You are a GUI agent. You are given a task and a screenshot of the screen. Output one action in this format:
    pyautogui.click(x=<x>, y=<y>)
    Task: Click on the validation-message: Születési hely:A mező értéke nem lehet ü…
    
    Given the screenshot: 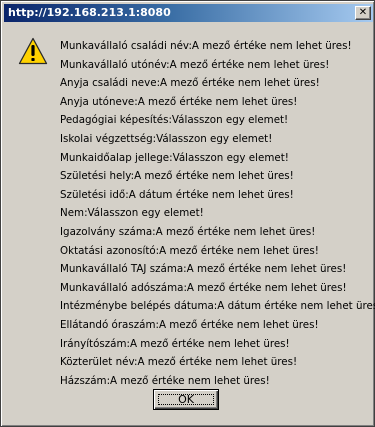 What is the action you would take?
    pyautogui.click(x=177, y=176)
    